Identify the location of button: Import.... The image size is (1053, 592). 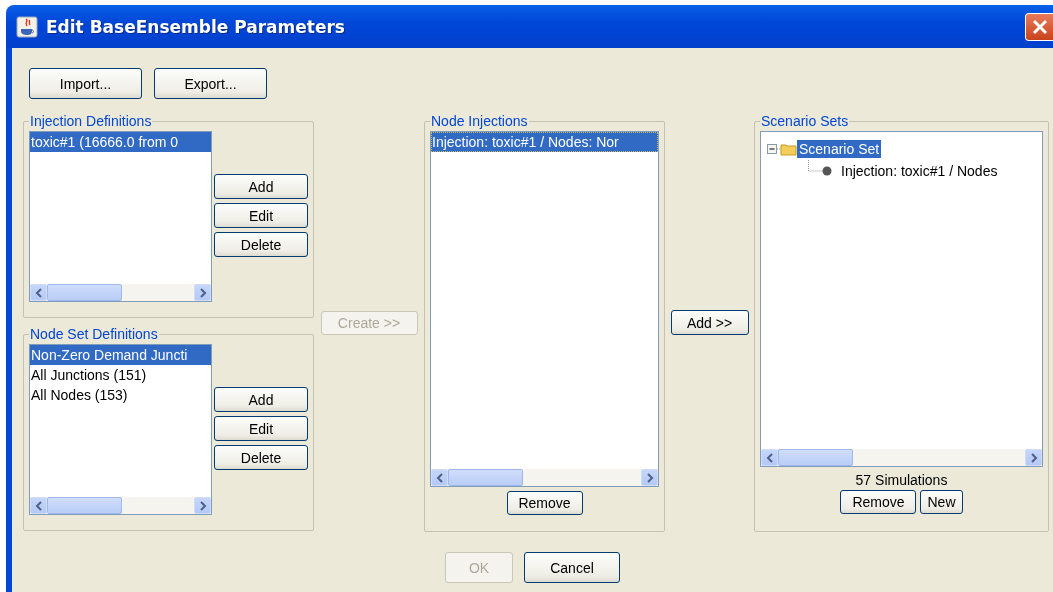
(85, 83).